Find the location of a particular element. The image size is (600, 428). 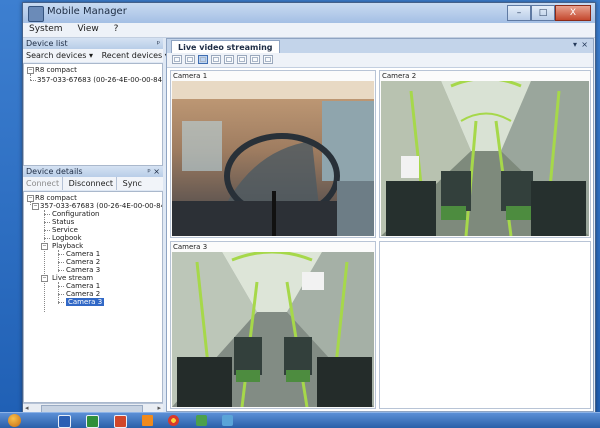

tree-node-device: 357-033-67683 (00-26-4E-00-00-84) is located at coordinates (99, 80).